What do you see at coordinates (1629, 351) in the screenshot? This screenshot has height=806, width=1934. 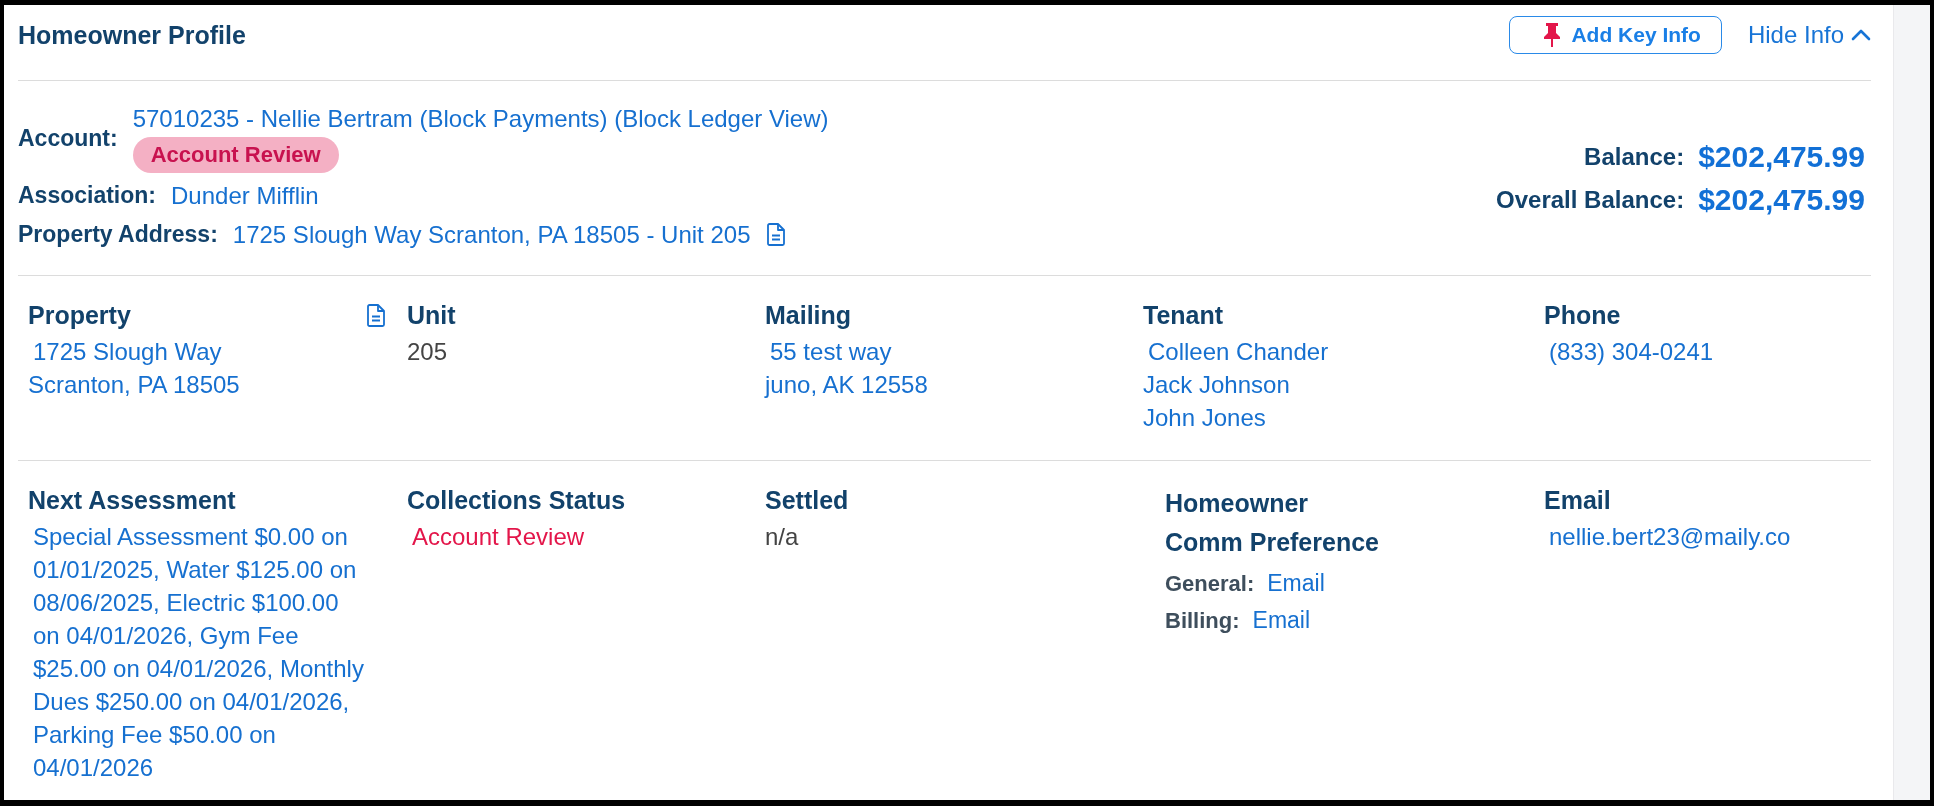 I see `value-link: (833) 304-0241` at bounding box center [1629, 351].